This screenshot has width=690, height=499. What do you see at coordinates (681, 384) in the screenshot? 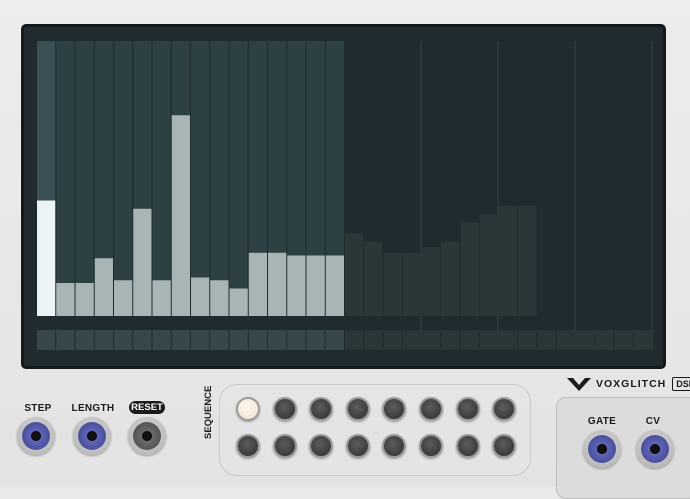
I see `module-name-badge: DSMC` at bounding box center [681, 384].